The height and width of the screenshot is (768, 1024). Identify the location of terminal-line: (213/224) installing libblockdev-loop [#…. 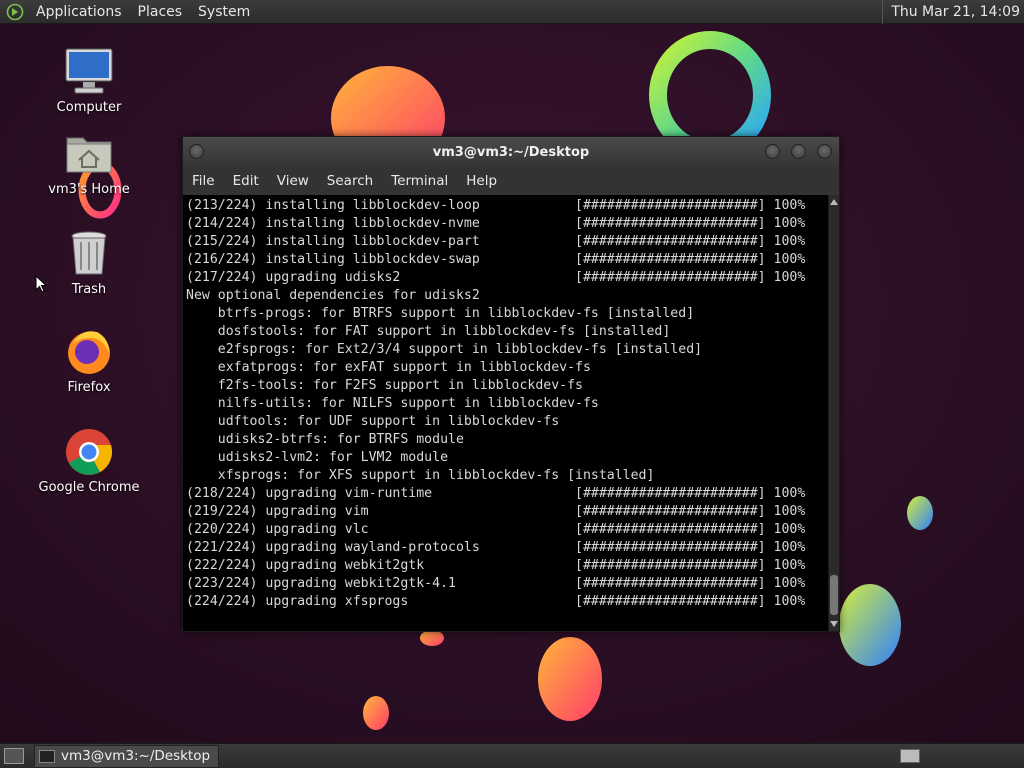
(496, 205).